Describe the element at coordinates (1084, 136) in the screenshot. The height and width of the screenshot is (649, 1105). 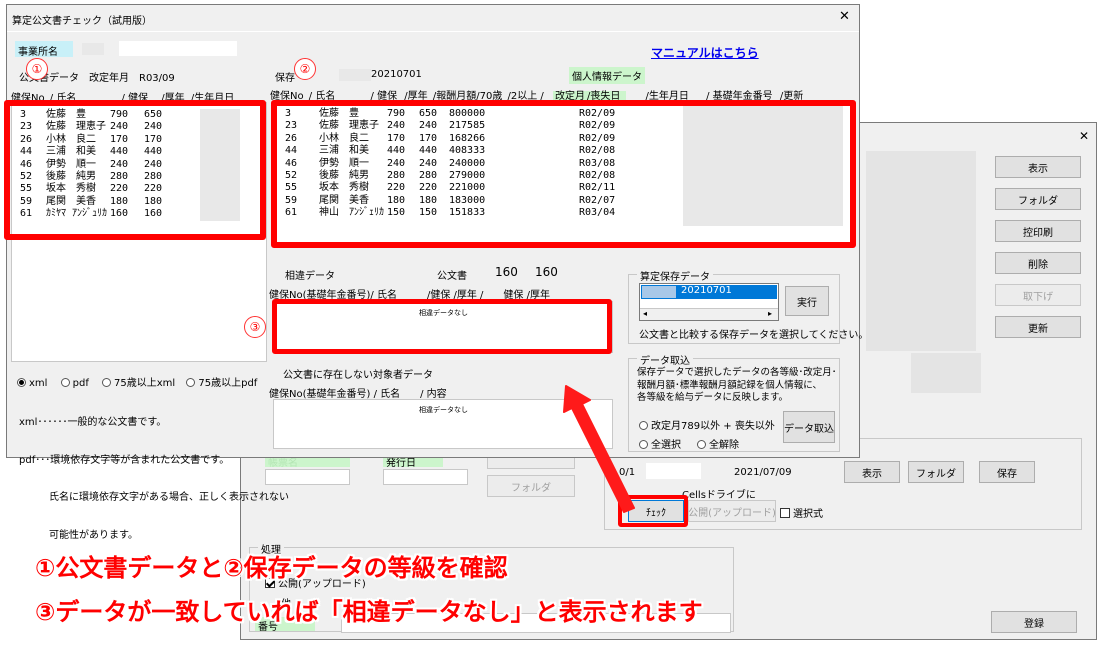
I see `back-close-icon: ✕` at that location.